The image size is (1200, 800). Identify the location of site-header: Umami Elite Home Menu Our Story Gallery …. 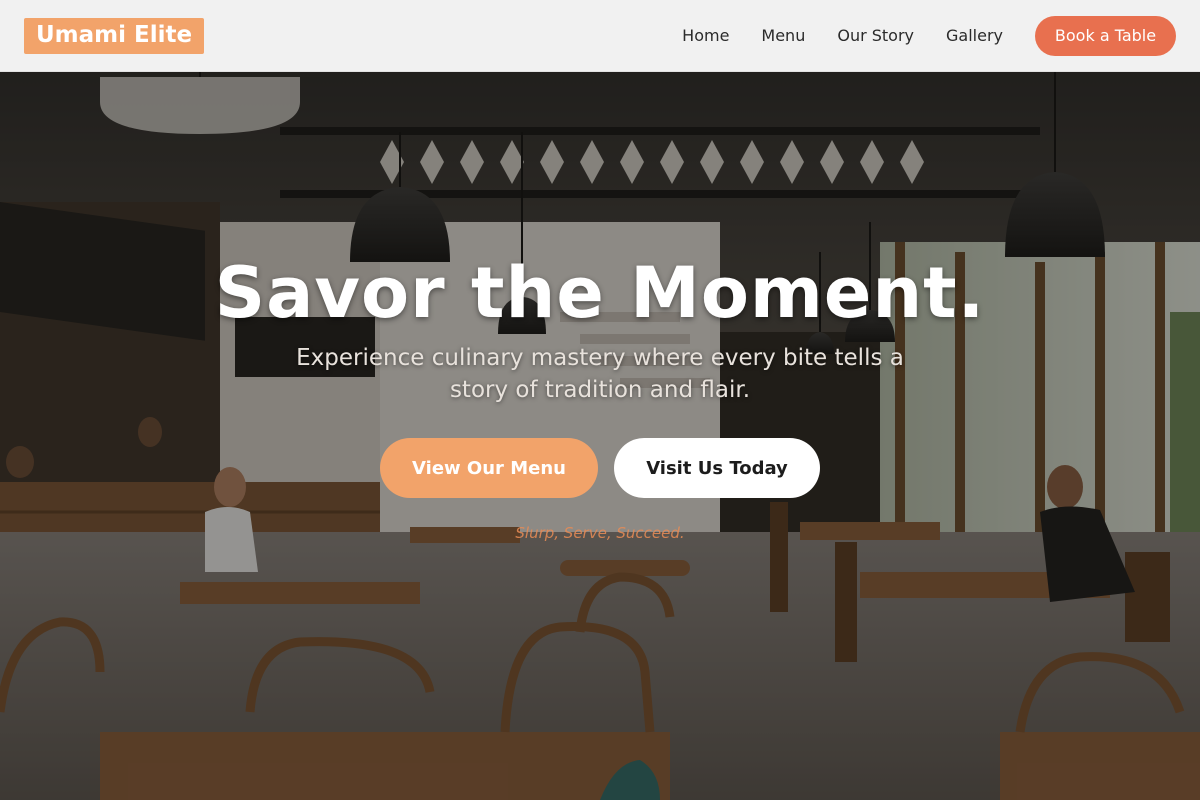
(600, 36).